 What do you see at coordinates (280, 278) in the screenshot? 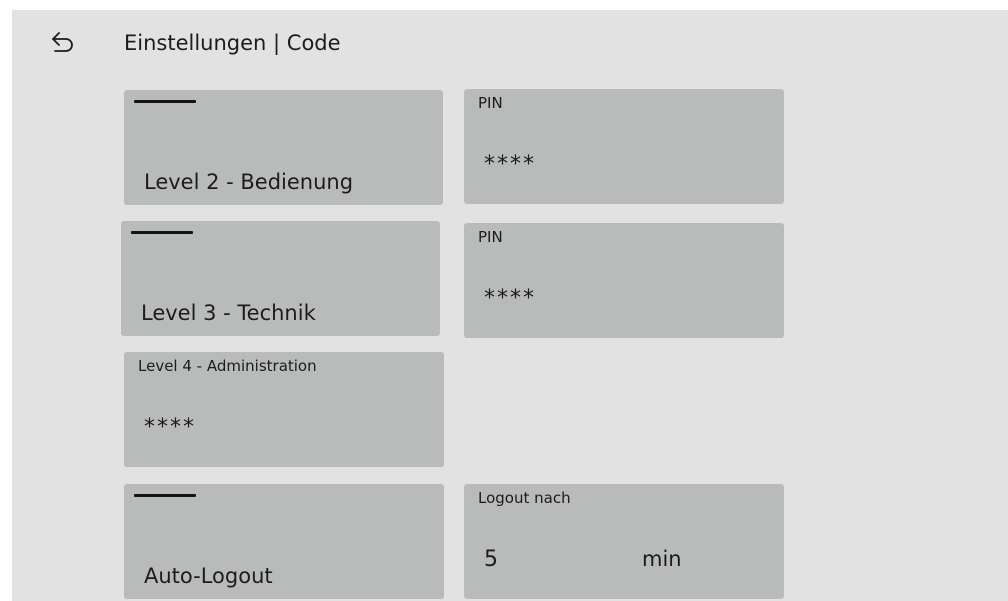
I see `level3-toggle-tile: Level 3 - Technik` at bounding box center [280, 278].